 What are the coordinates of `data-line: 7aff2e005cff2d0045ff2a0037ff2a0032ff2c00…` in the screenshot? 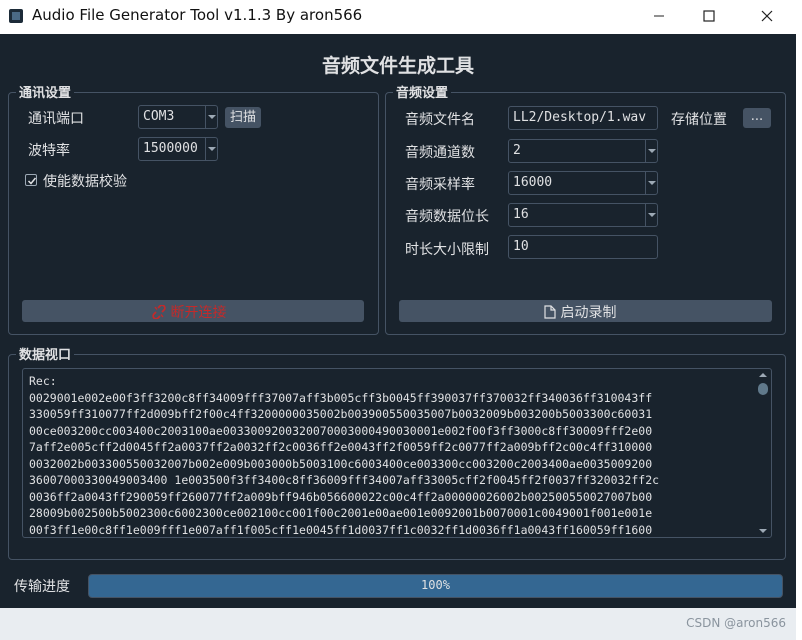 It's located at (341, 447).